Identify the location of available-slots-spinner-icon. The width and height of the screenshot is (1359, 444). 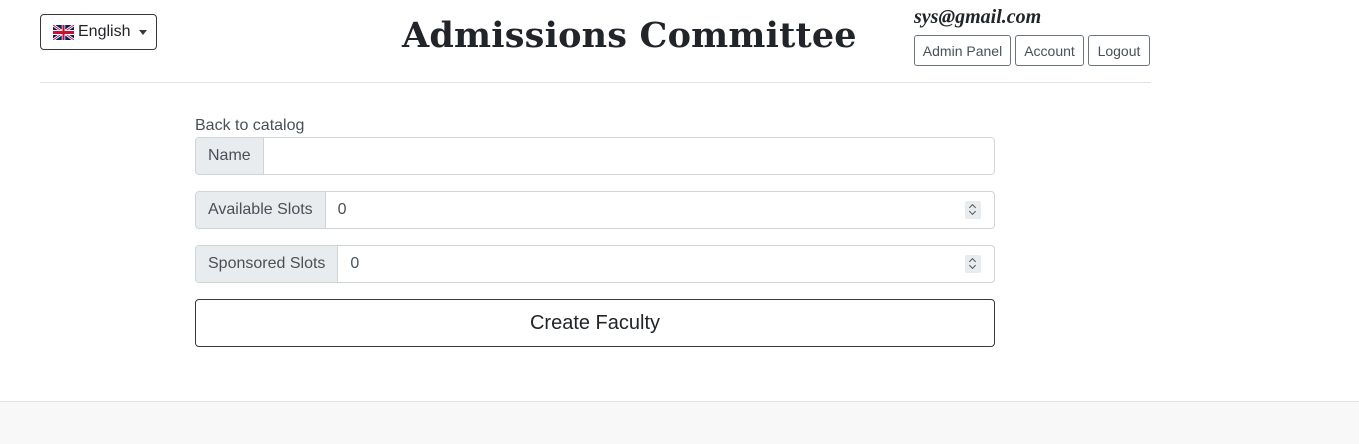
(973, 210).